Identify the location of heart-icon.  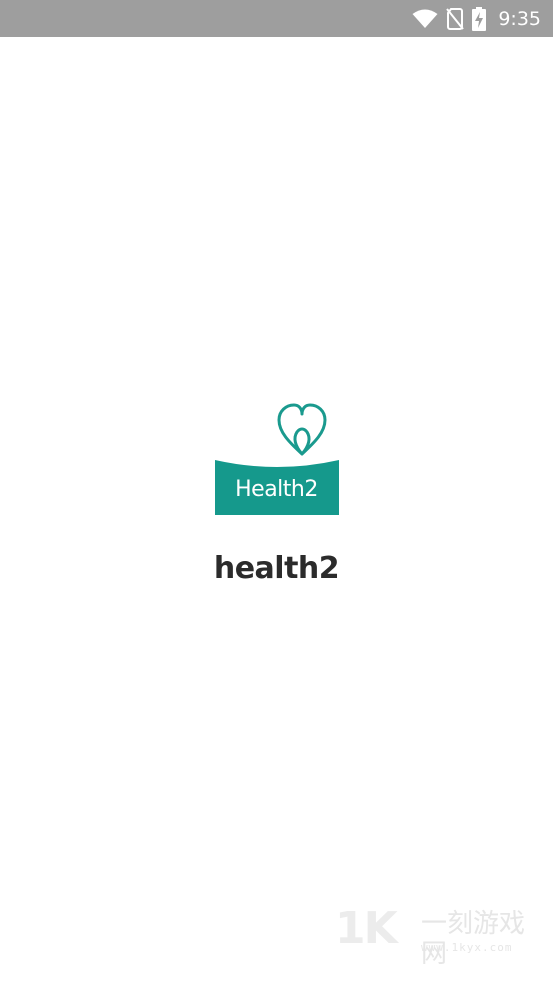
(301, 429).